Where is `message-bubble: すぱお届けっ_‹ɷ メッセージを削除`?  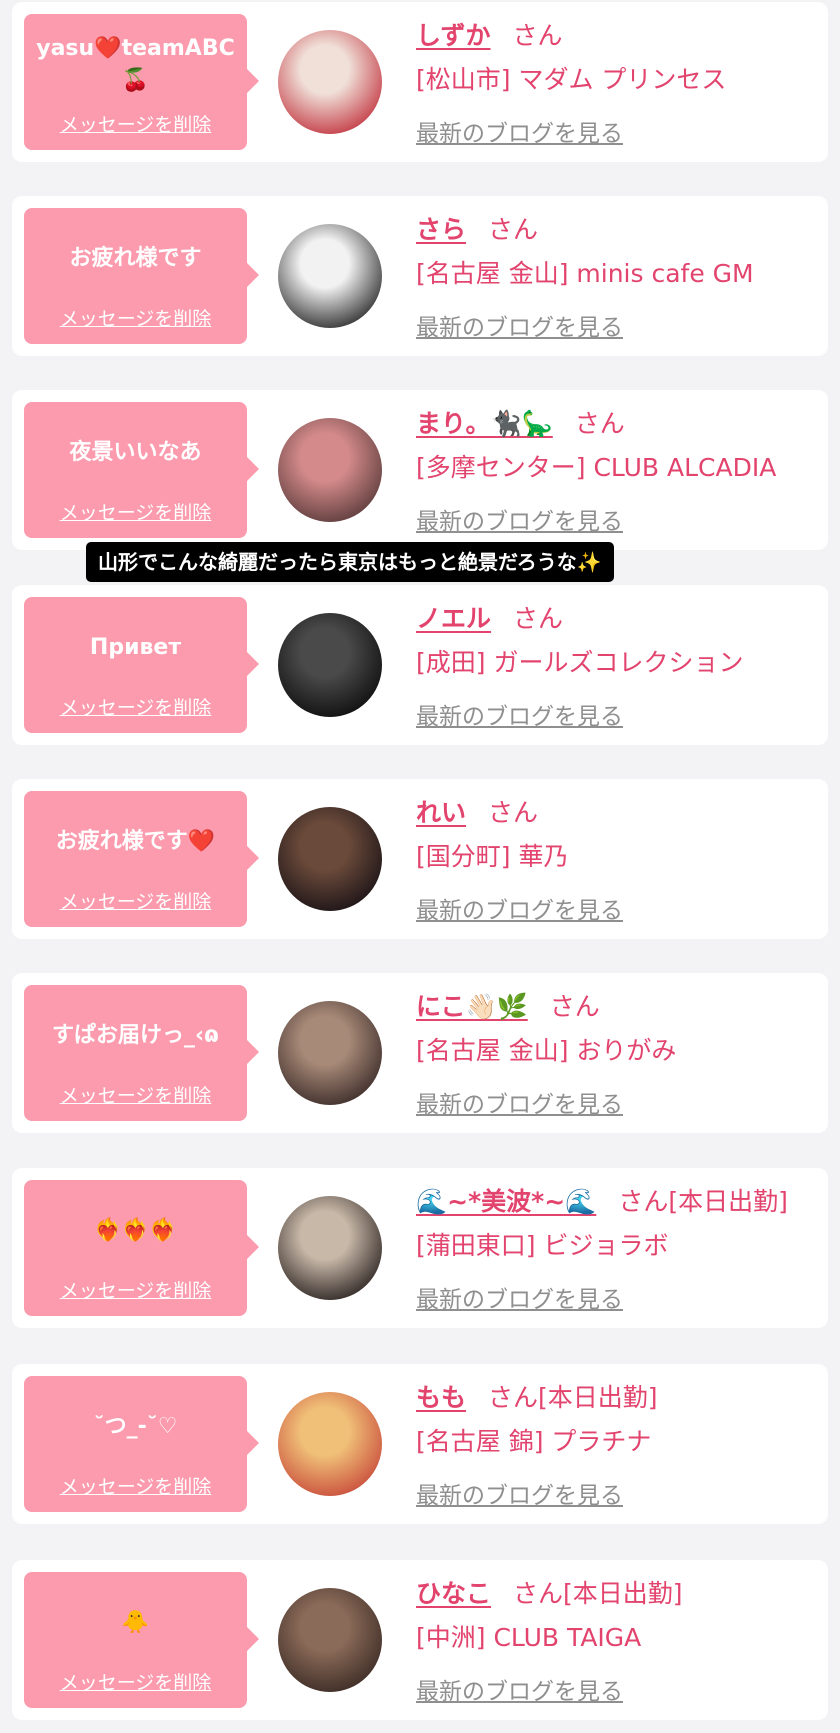 message-bubble: すぱお届けっ_‹ɷ メッセージを削除 is located at coordinates (141, 1053).